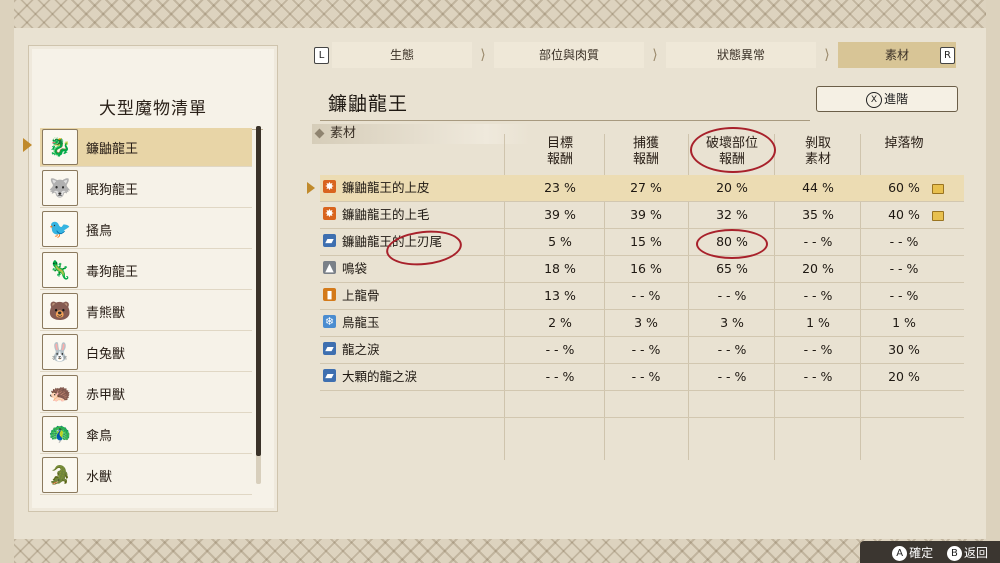 Image resolution: width=1000 pixels, height=563 pixels. What do you see at coordinates (106, 354) in the screenshot?
I see `monster-name: 白兔獸` at bounding box center [106, 354].